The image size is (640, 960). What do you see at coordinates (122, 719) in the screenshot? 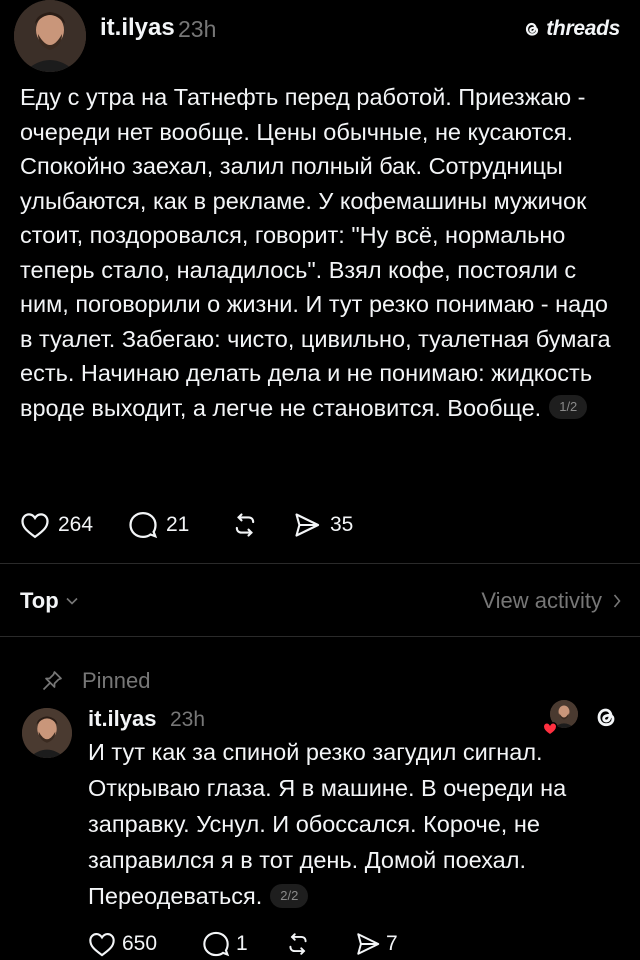
I see `reply-username: it.ilyas` at bounding box center [122, 719].